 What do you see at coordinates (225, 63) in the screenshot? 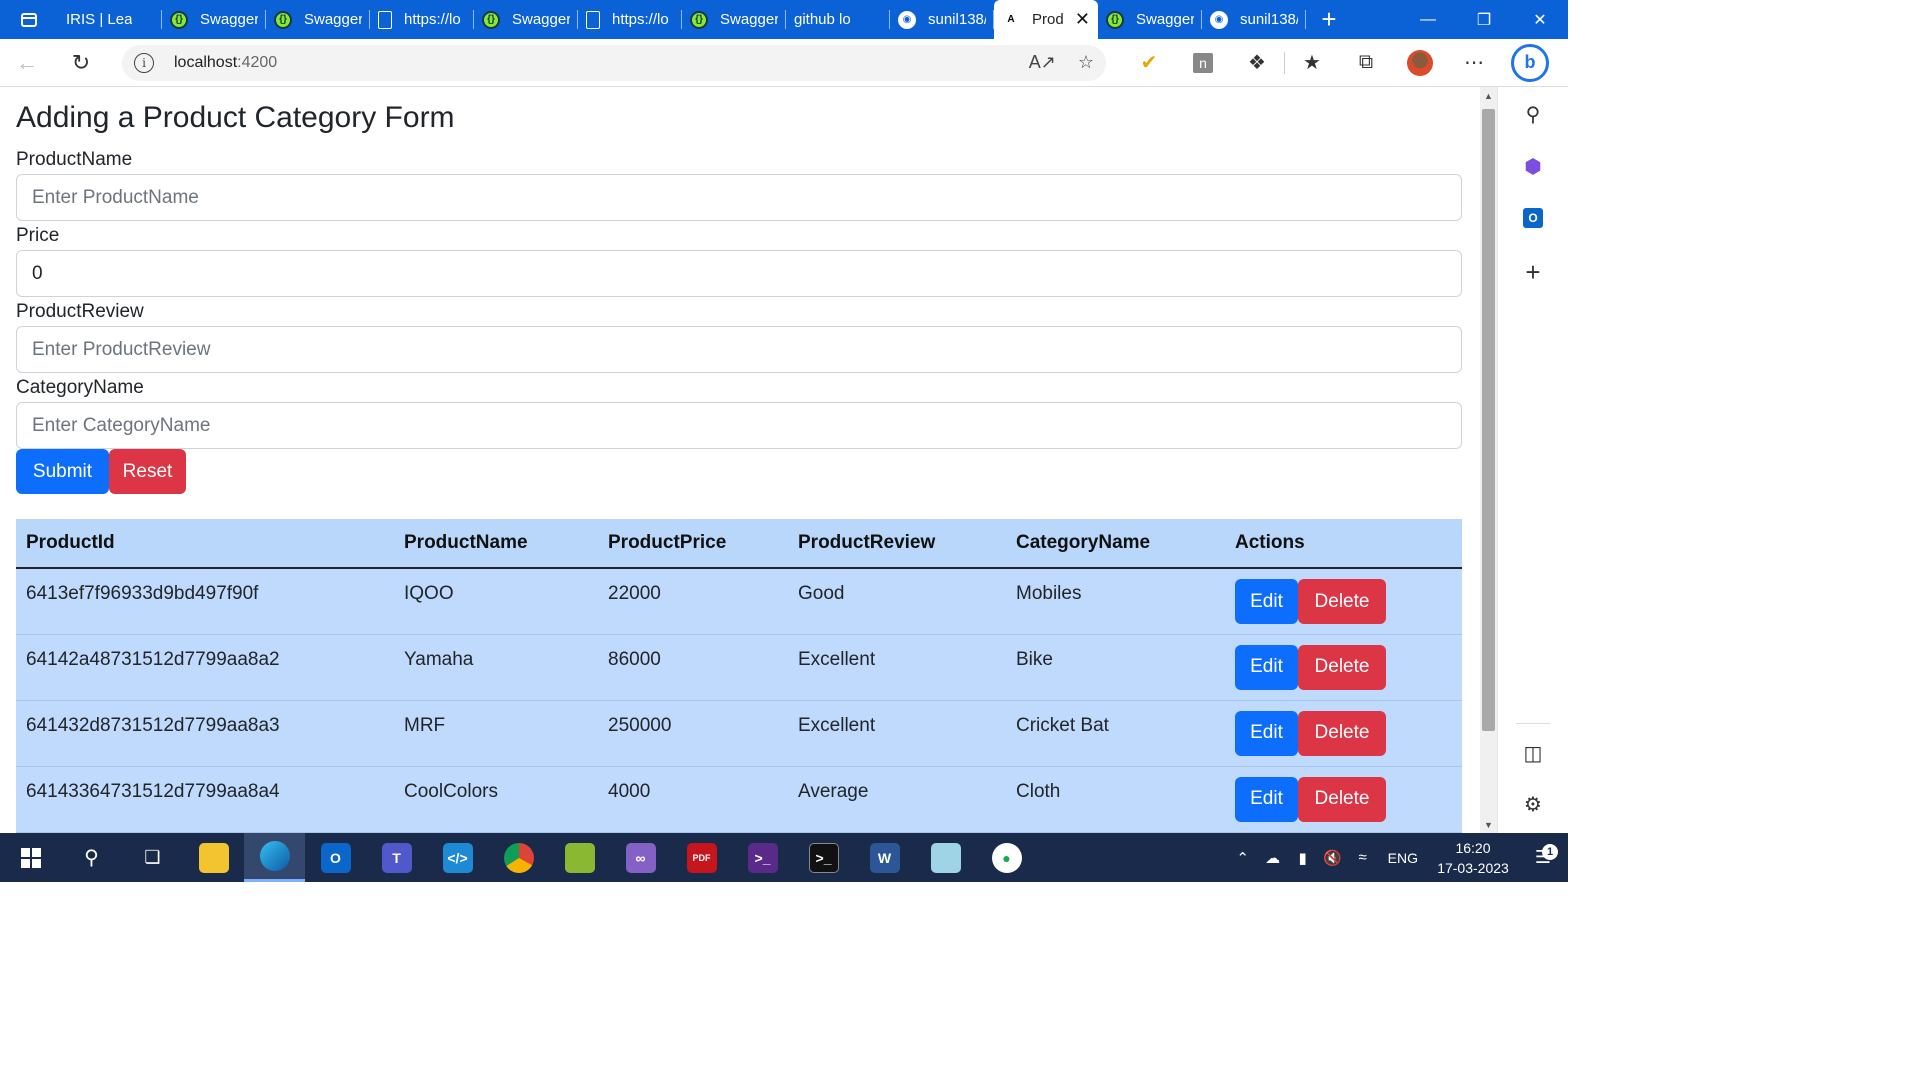
I see `url-text: localhost:4200` at bounding box center [225, 63].